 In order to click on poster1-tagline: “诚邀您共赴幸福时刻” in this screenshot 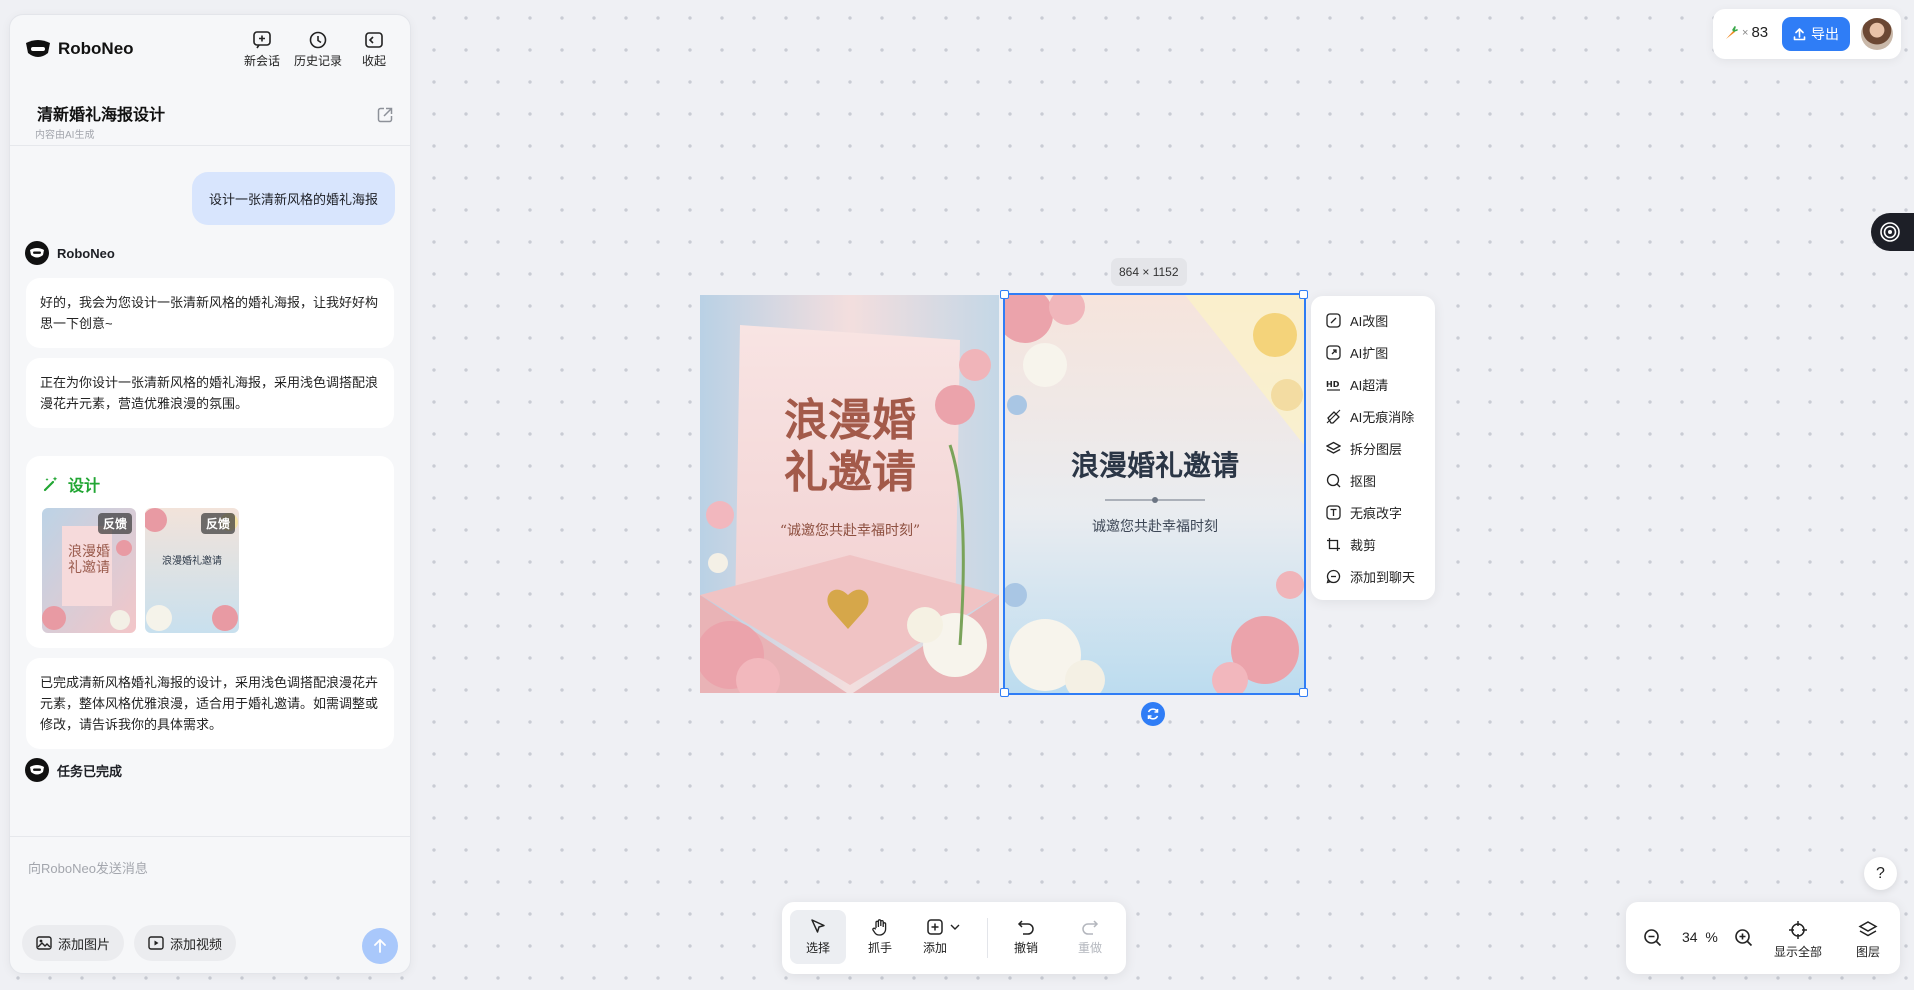, I will do `click(850, 530)`.